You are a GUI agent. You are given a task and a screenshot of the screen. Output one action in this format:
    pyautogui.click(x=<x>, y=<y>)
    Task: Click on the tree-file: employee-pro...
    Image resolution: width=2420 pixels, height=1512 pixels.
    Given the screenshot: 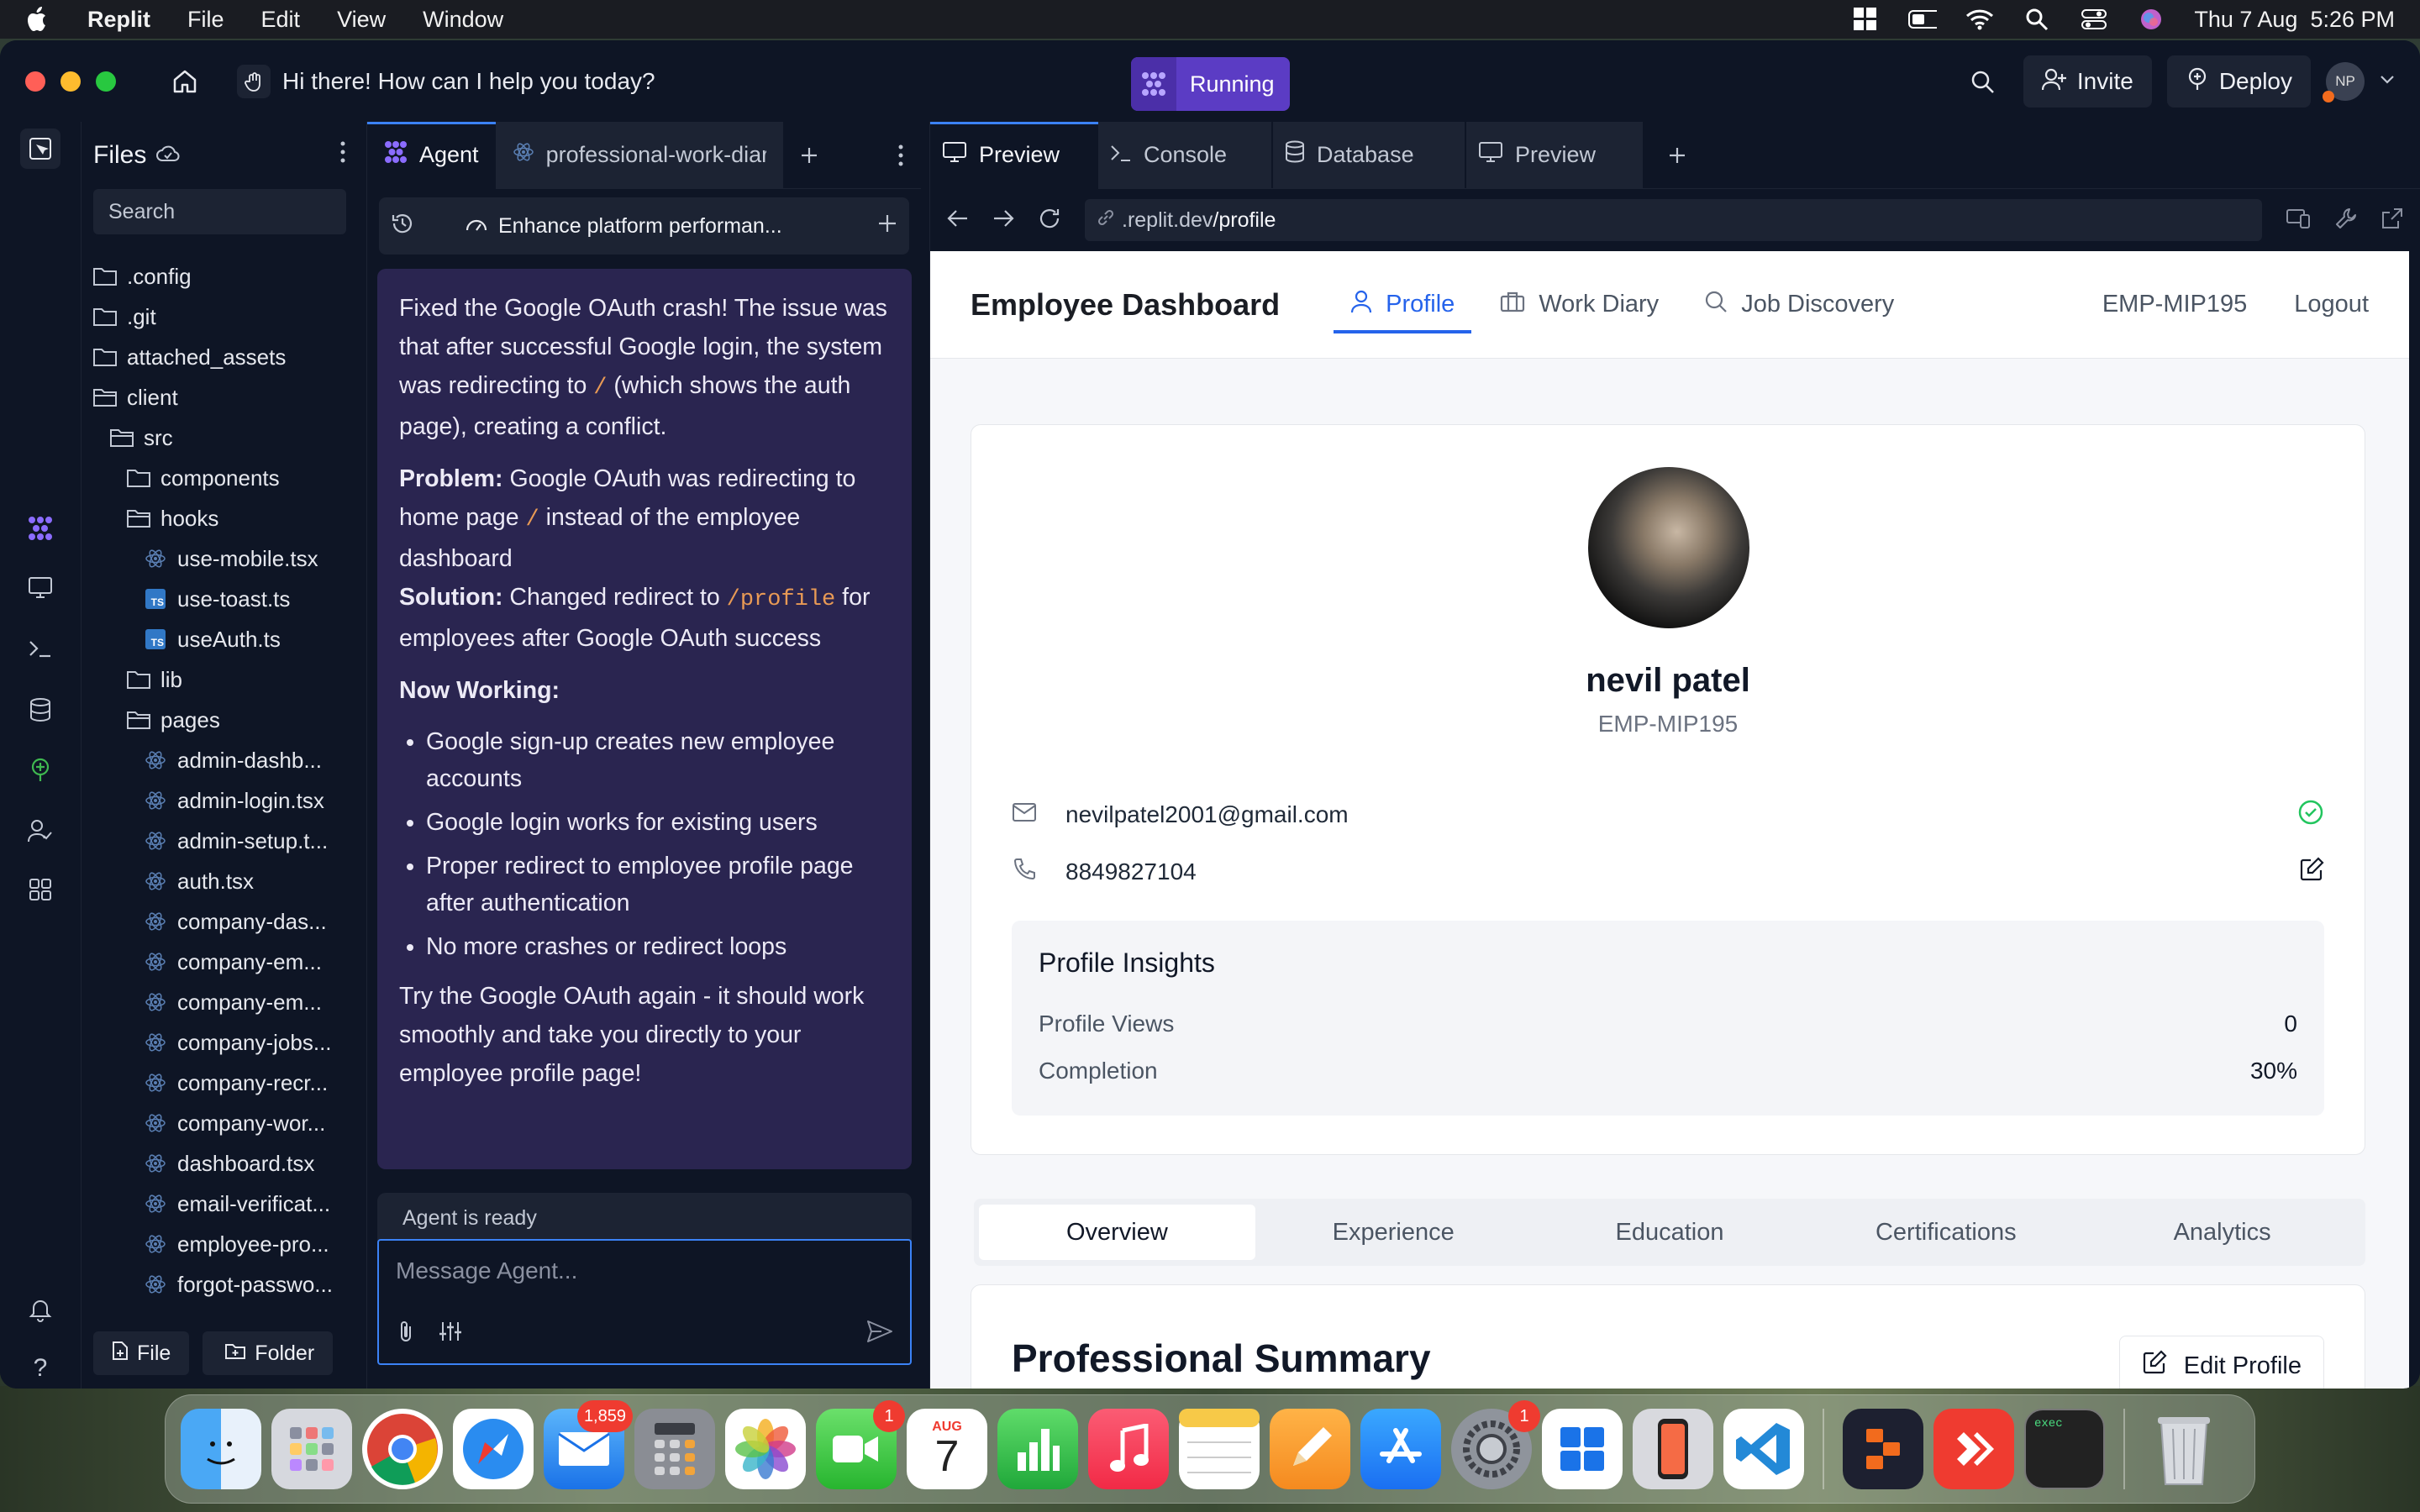 What is the action you would take?
    pyautogui.click(x=220, y=1244)
    